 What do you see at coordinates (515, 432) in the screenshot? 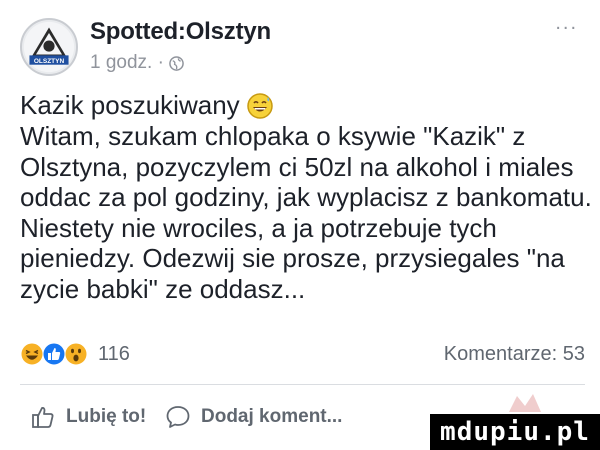
I see `site-watermark: mdupiu.pl` at bounding box center [515, 432].